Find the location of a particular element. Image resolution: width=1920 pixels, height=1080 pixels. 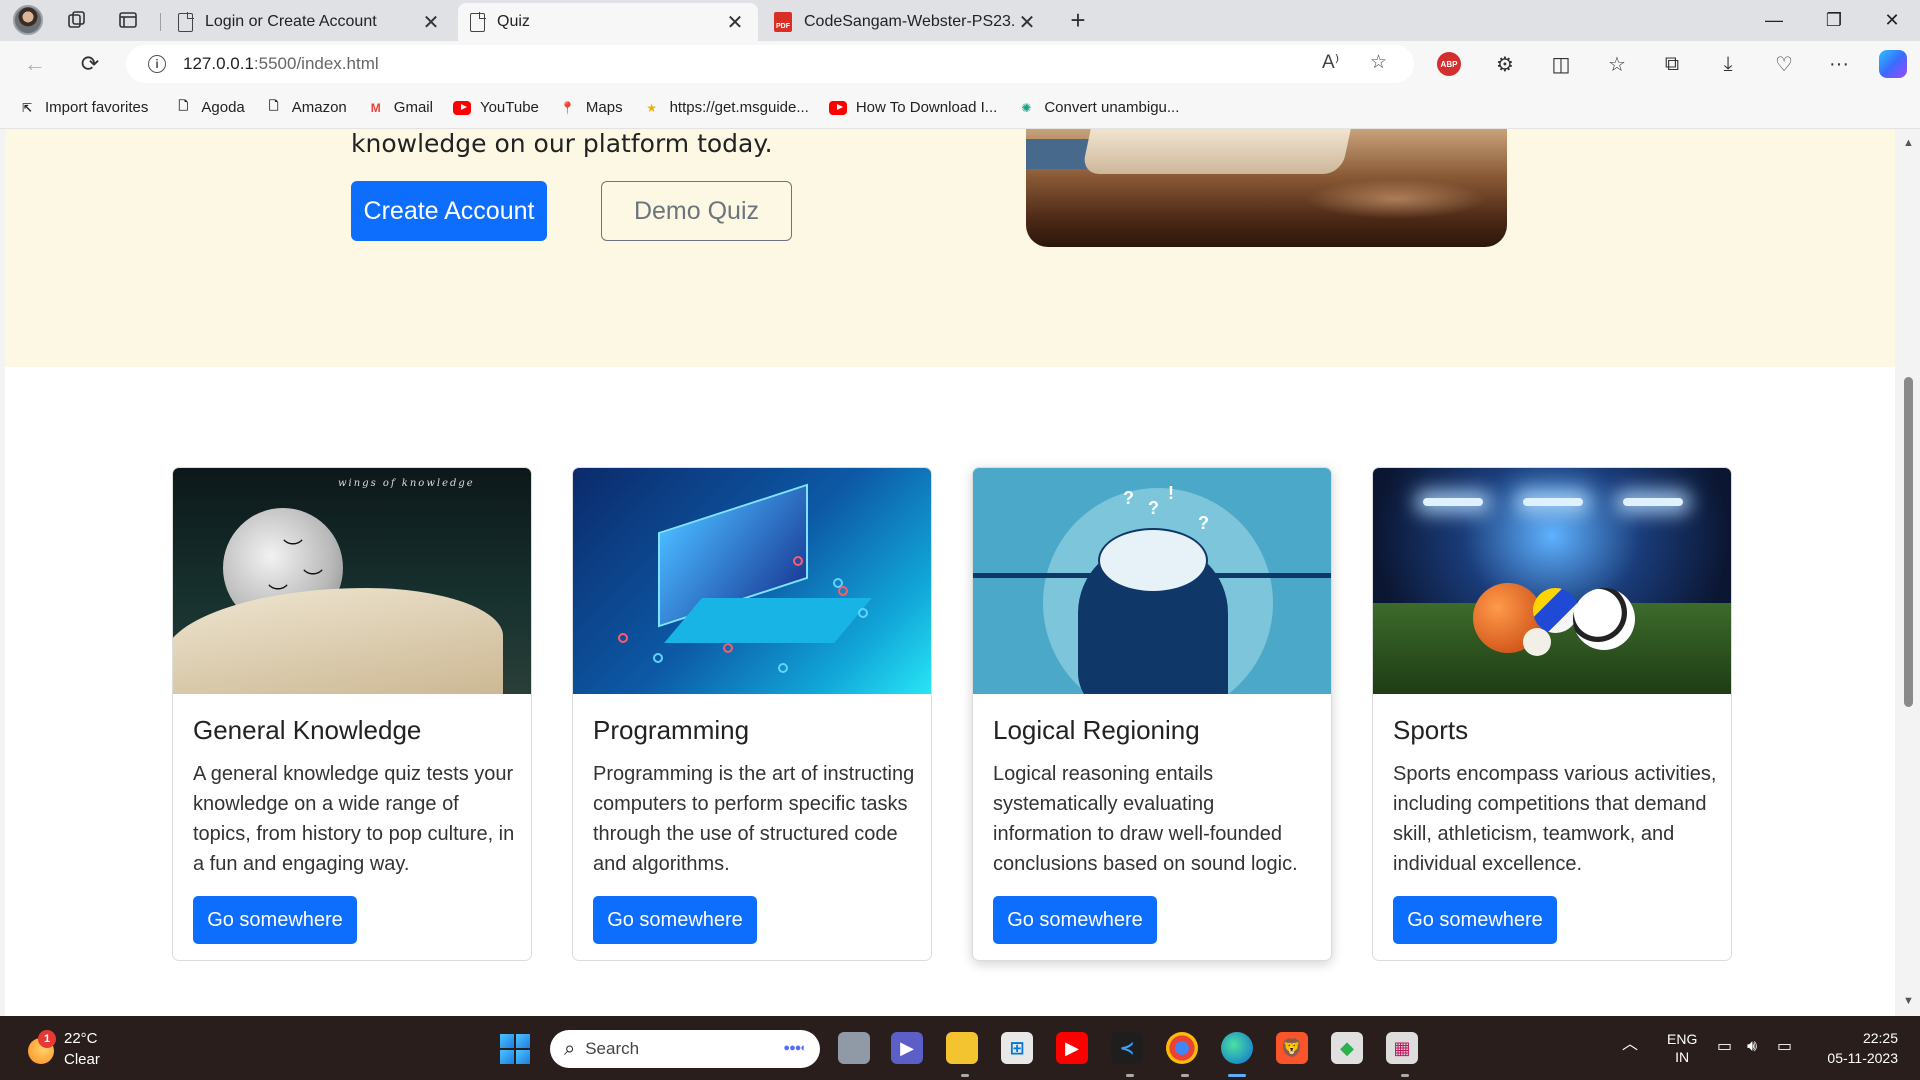

scroll-down-arrow-icon: ▼ is located at coordinates (1908, 1001).